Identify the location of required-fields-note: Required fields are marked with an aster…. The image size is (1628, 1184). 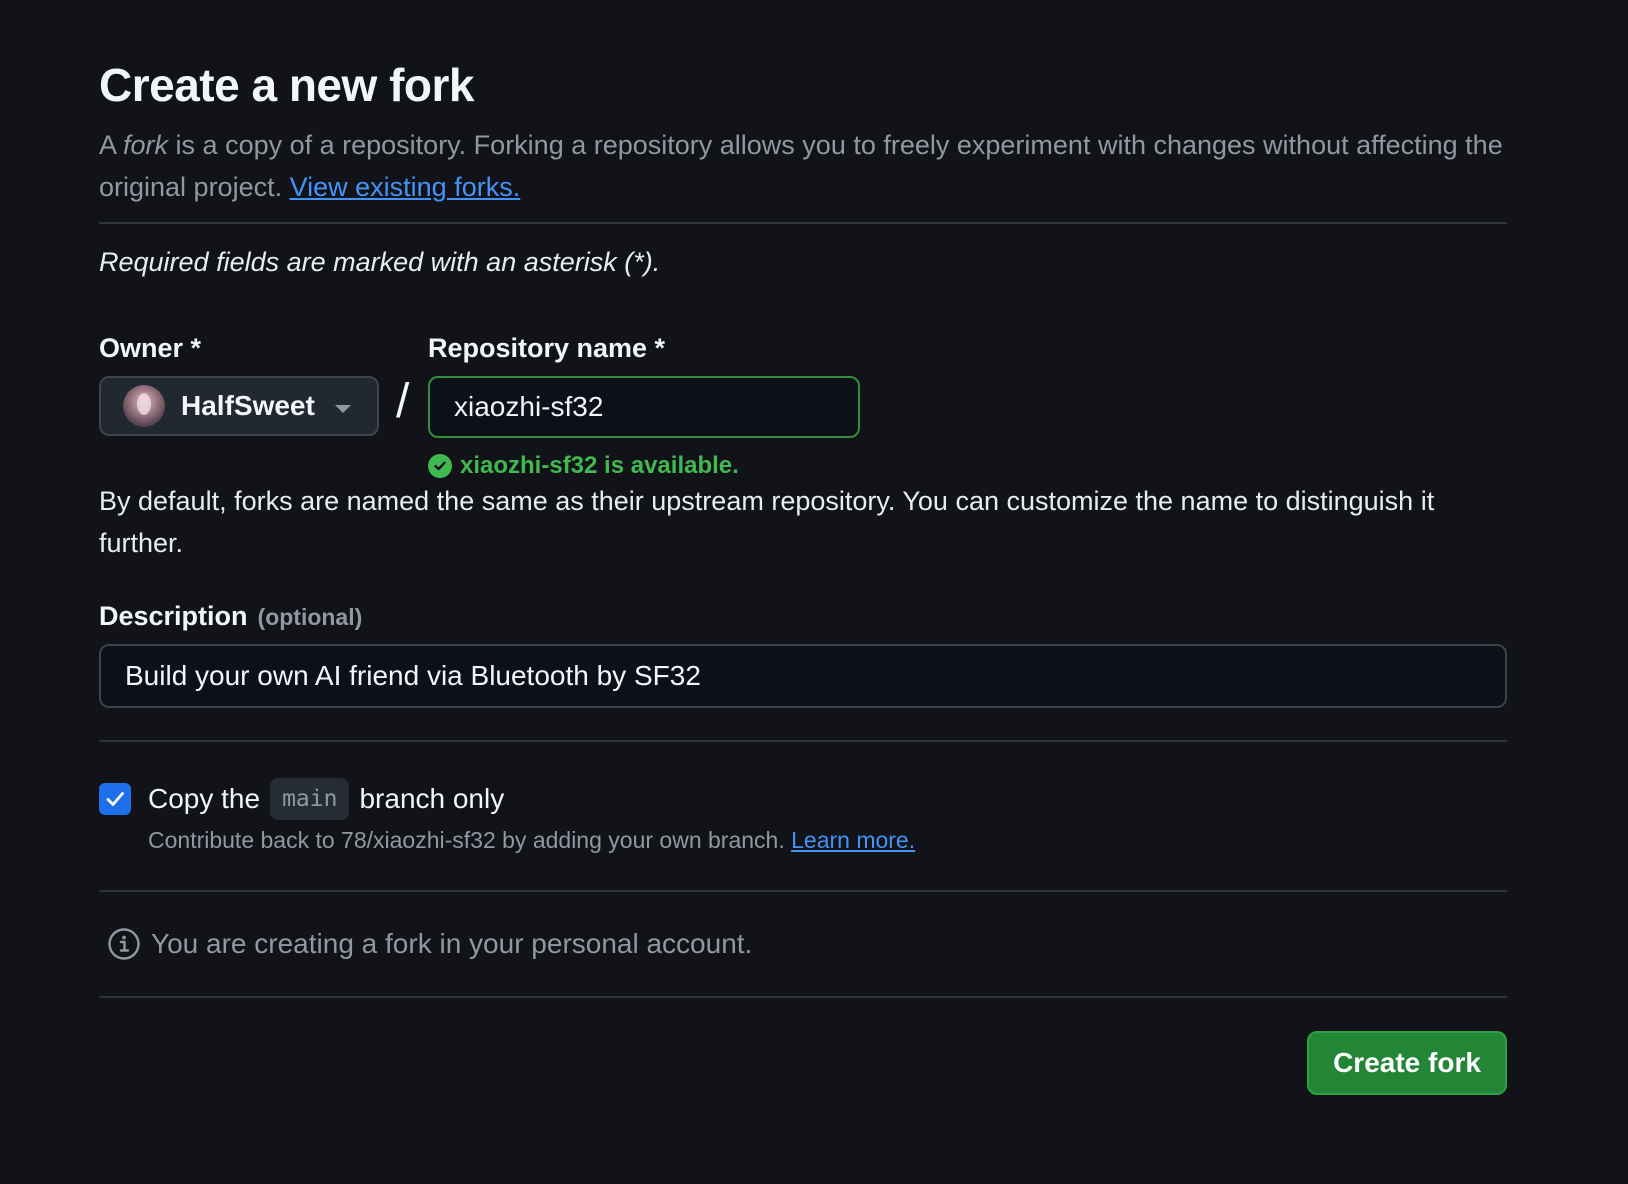
(380, 262).